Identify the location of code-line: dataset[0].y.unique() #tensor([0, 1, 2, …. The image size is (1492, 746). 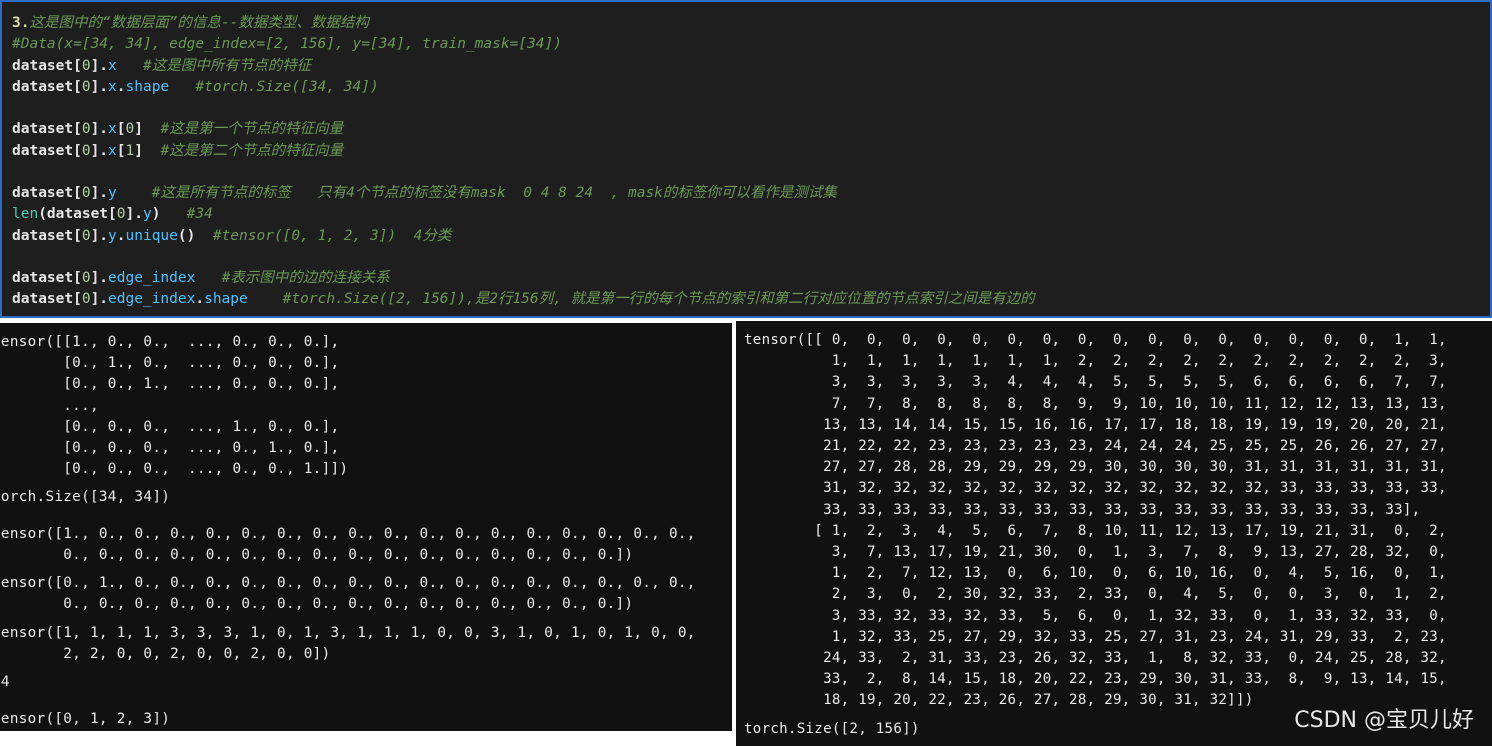
(523, 236).